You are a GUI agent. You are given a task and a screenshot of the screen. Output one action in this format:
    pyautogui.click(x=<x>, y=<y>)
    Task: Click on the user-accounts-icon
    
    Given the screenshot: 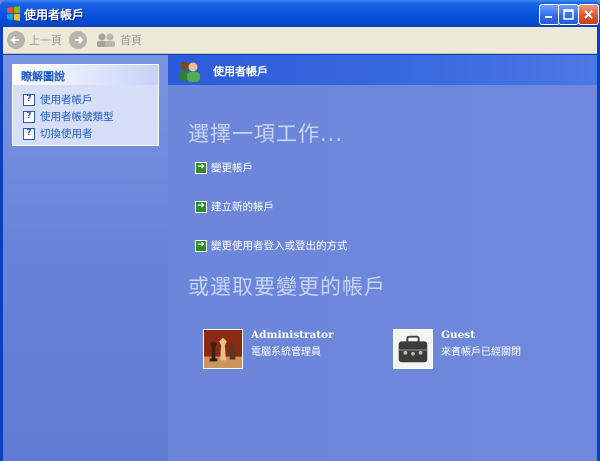 What is the action you would take?
    pyautogui.click(x=189, y=71)
    